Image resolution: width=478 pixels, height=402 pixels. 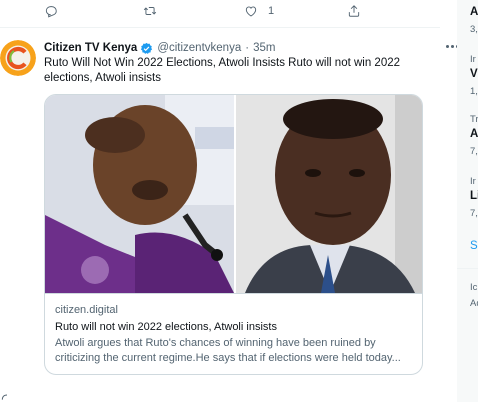 What do you see at coordinates (474, 303) in the screenshot?
I see `footer-link-2: Ad` at bounding box center [474, 303].